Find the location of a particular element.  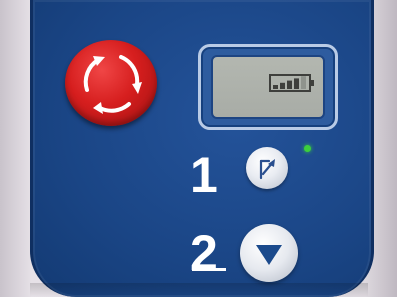

rotate-arrows-icon is located at coordinates (112, 84).